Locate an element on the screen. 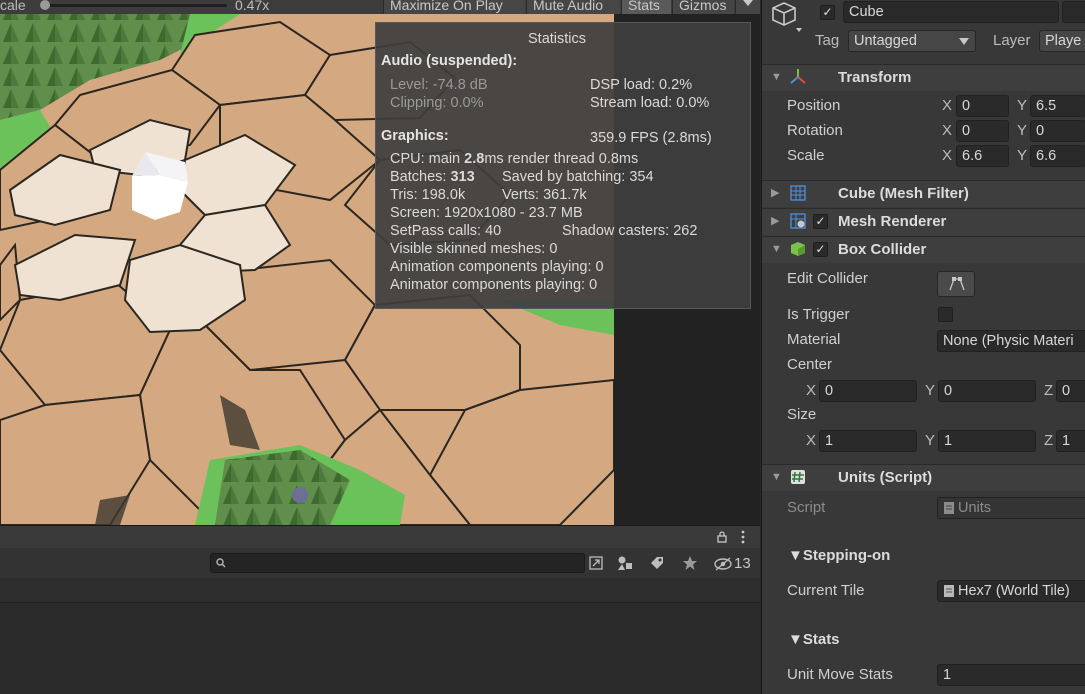 The image size is (1085, 694). cpu-stats: CPU: main 2.8ms render thread 0.8ms is located at coordinates (514, 159).